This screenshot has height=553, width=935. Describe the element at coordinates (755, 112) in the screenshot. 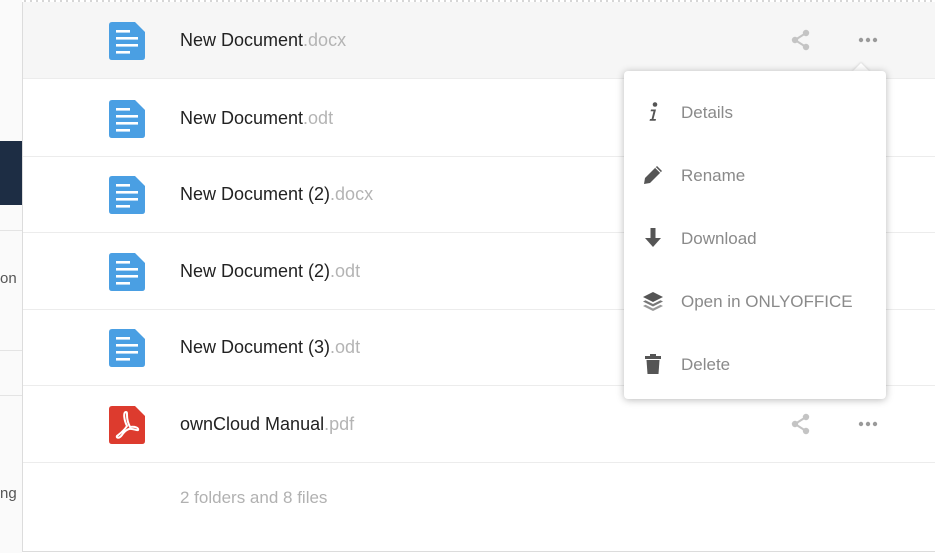

I see `menu-item-details: Details` at that location.